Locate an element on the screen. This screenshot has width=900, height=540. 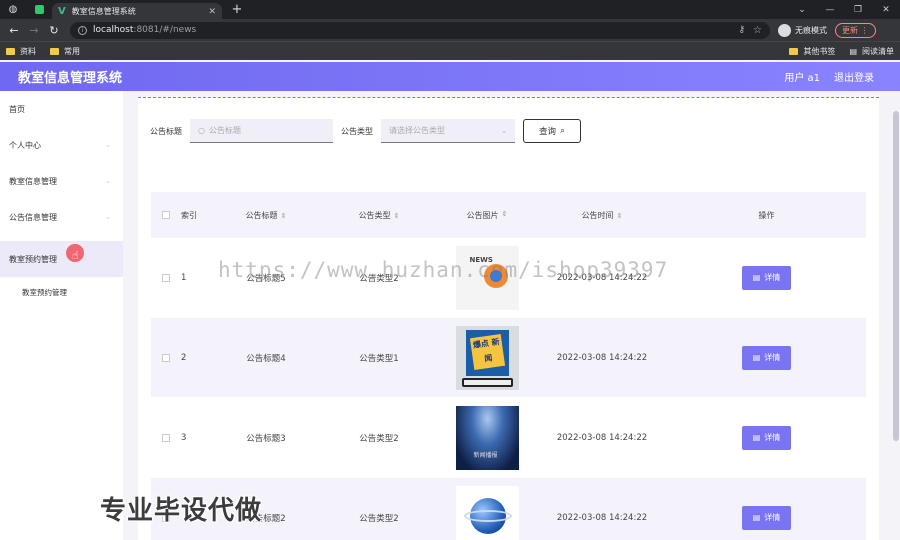
col-type: 公告类型 ⇕ is located at coordinates (379, 215).